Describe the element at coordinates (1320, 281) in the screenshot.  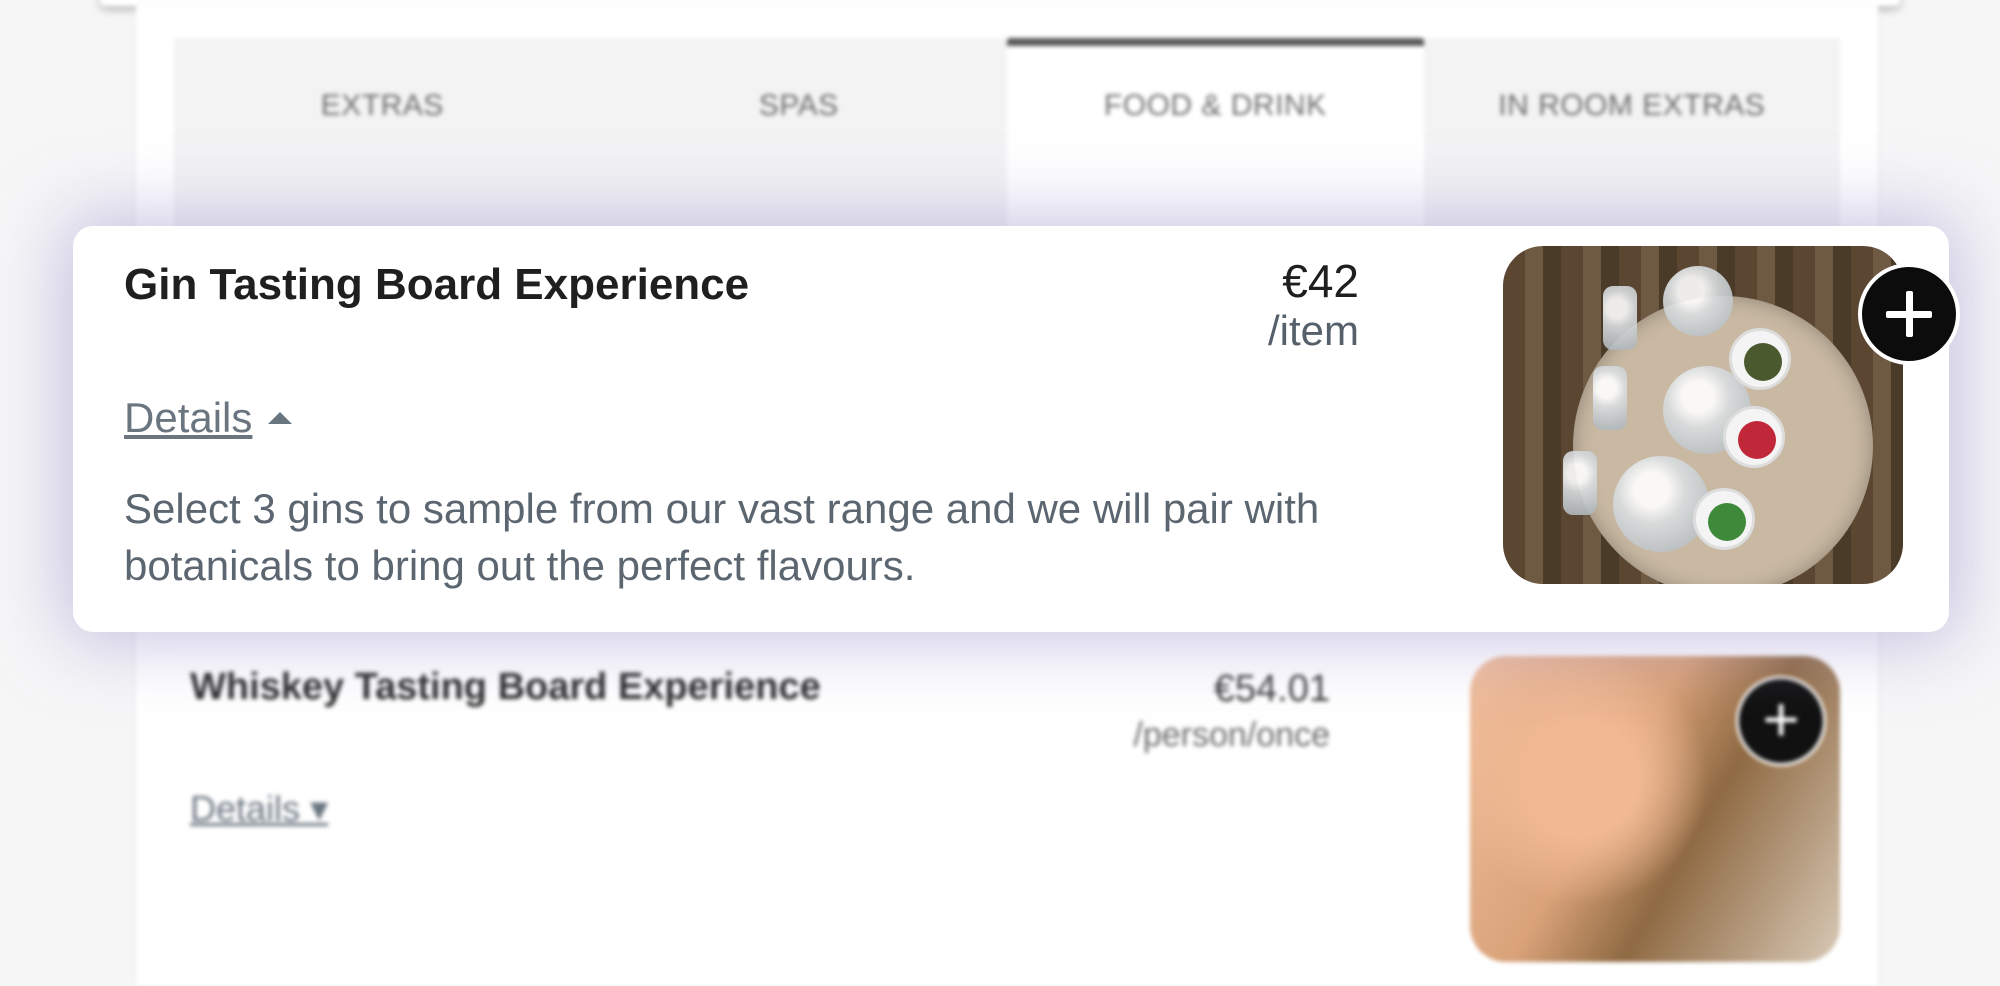
I see `price-amount: €42` at that location.